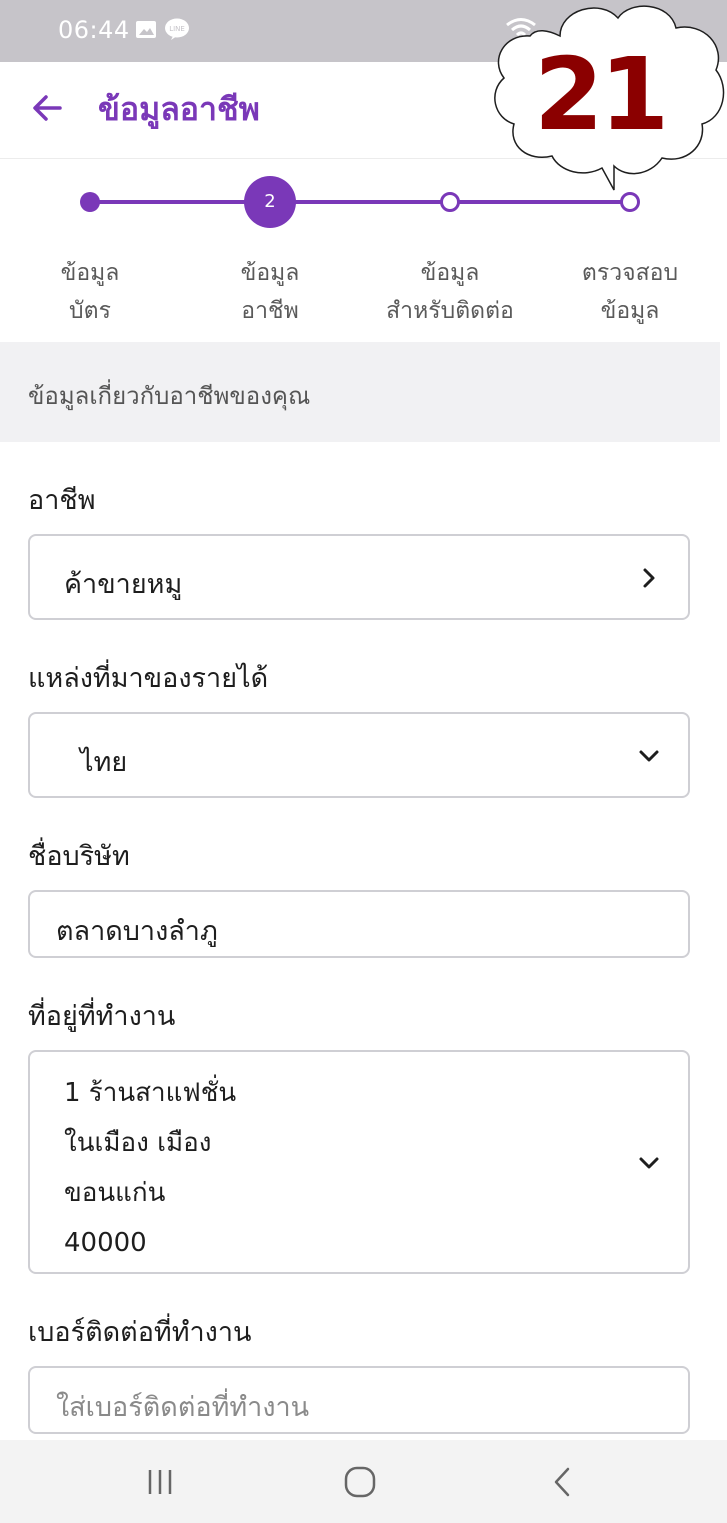 The width and height of the screenshot is (727, 1523). What do you see at coordinates (179, 109) in the screenshot?
I see `page-title: ข้อมูลอาชีพ` at bounding box center [179, 109].